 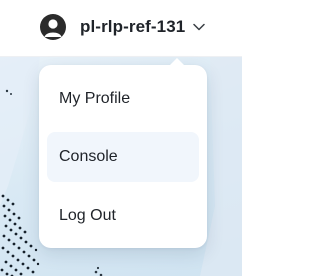 I want to click on dropdown-caret, so click(x=177, y=62).